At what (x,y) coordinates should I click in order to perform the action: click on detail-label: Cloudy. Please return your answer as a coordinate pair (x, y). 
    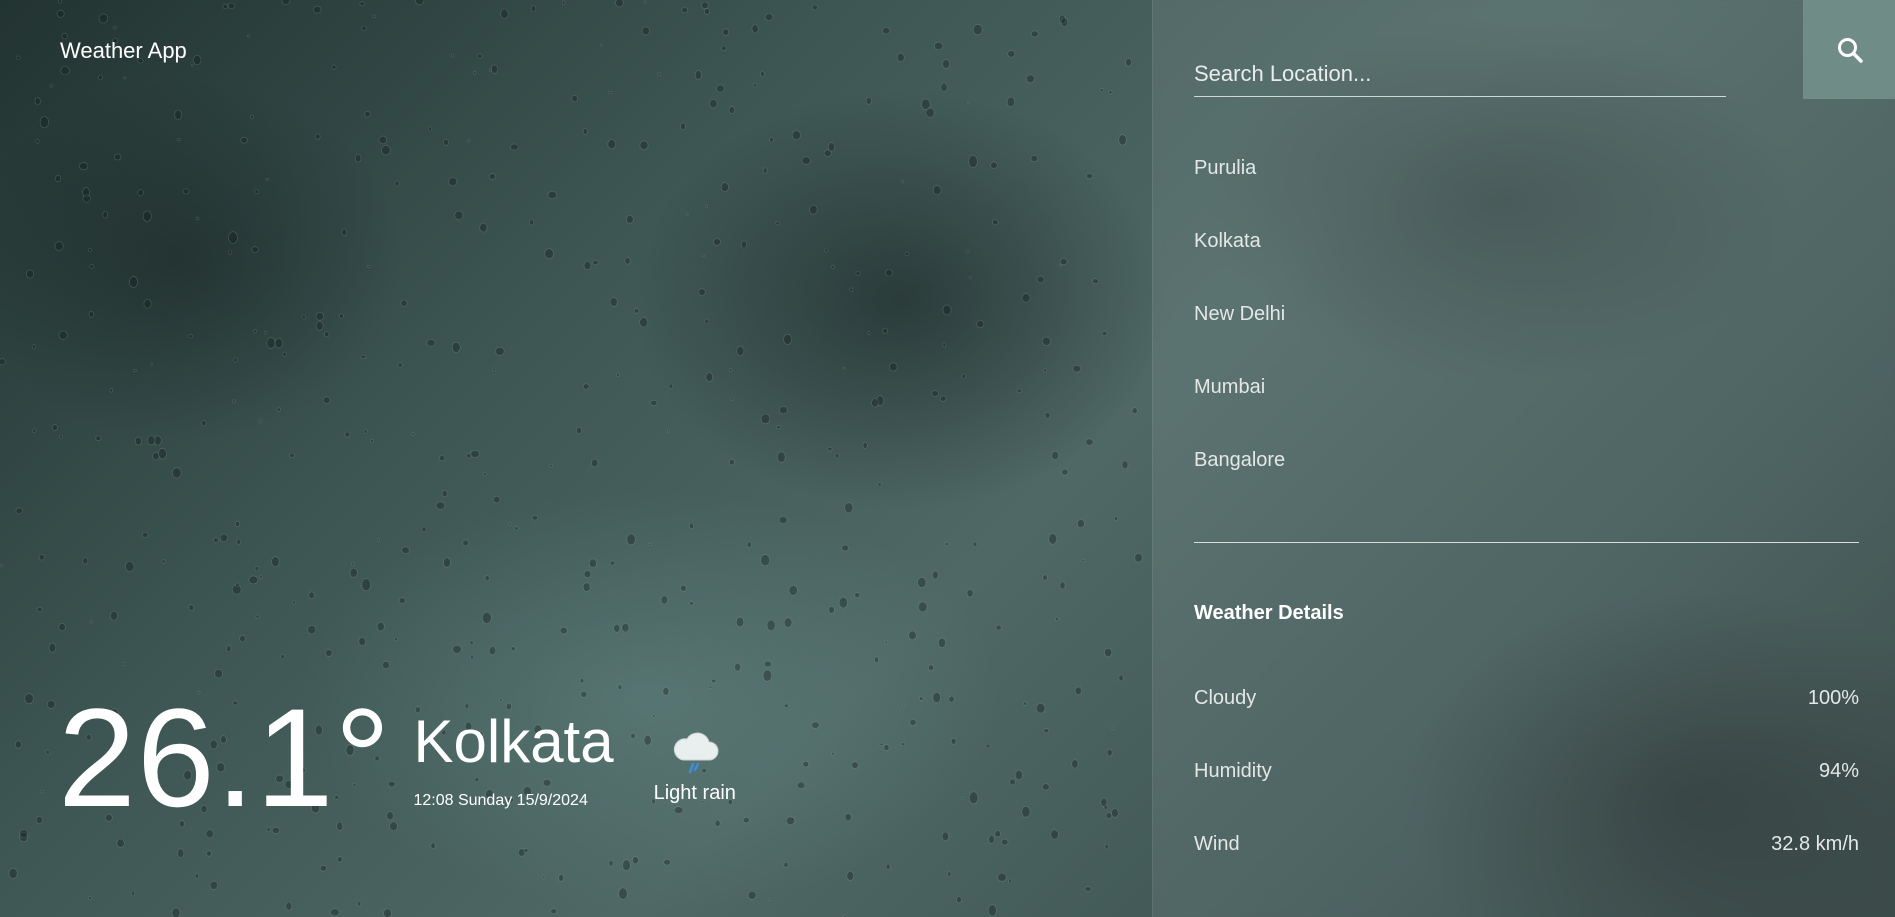
    Looking at the image, I should click on (1225, 698).